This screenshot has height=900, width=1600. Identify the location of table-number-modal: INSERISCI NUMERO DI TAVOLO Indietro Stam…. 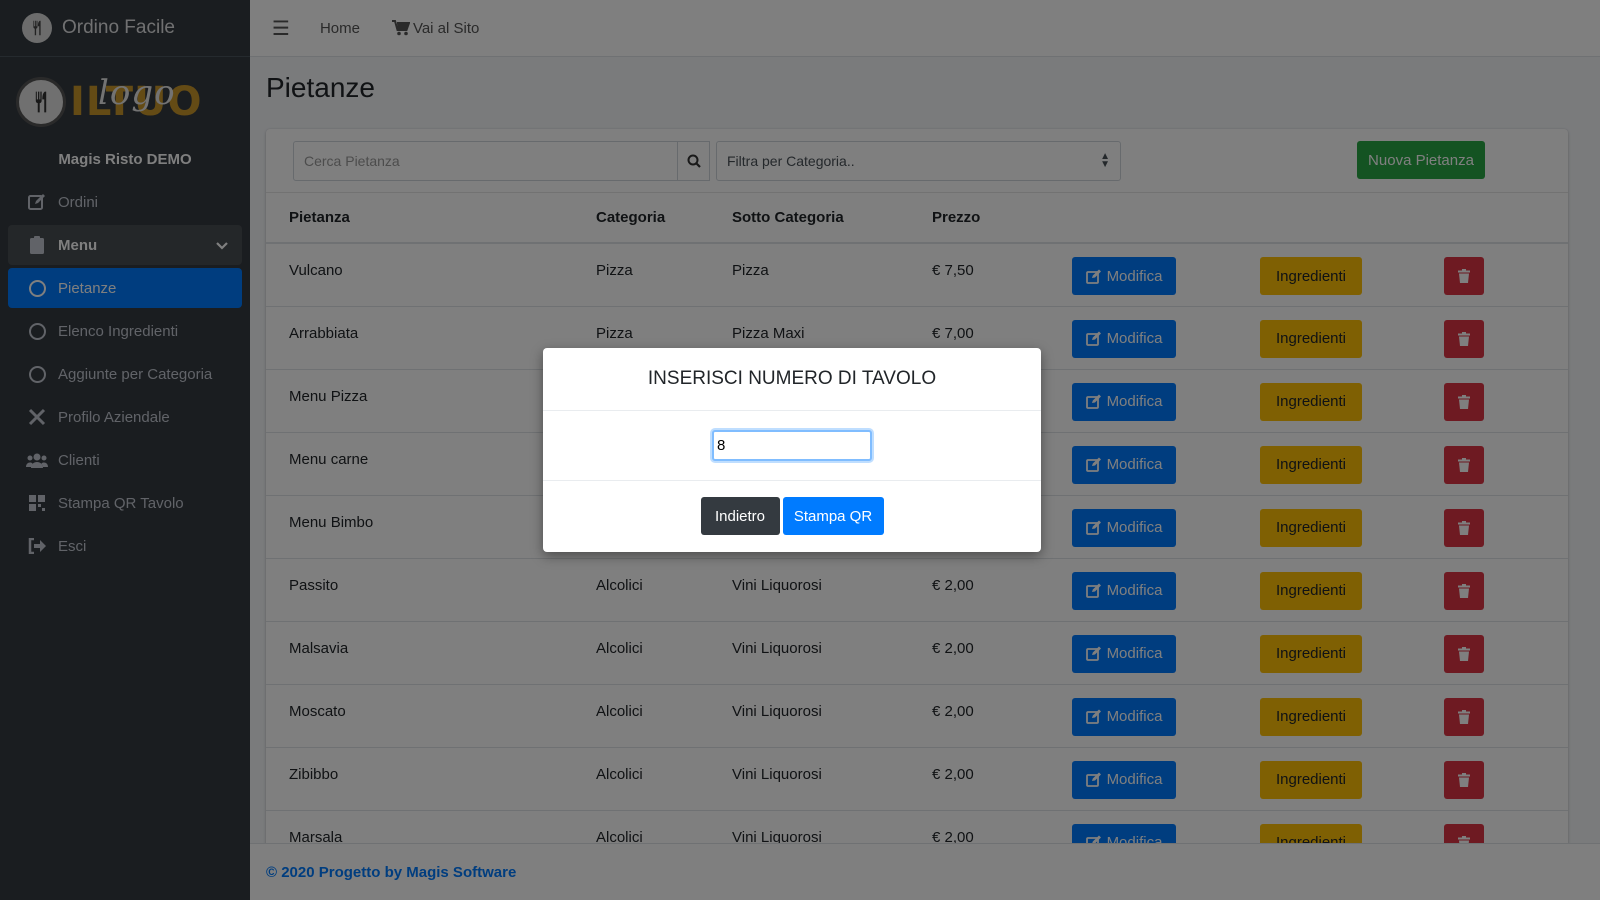
(792, 450).